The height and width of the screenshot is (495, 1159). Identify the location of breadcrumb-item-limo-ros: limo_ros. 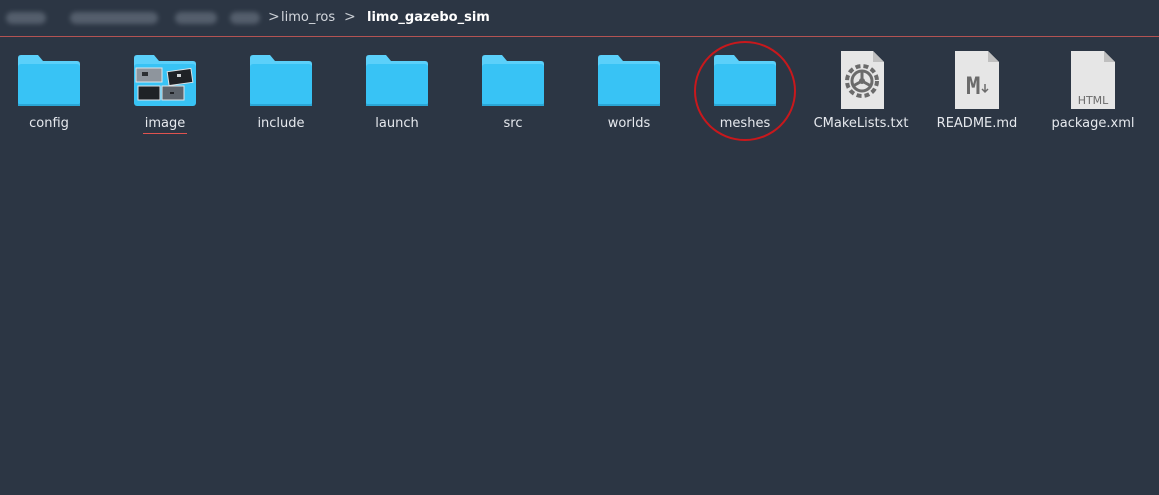
(308, 17).